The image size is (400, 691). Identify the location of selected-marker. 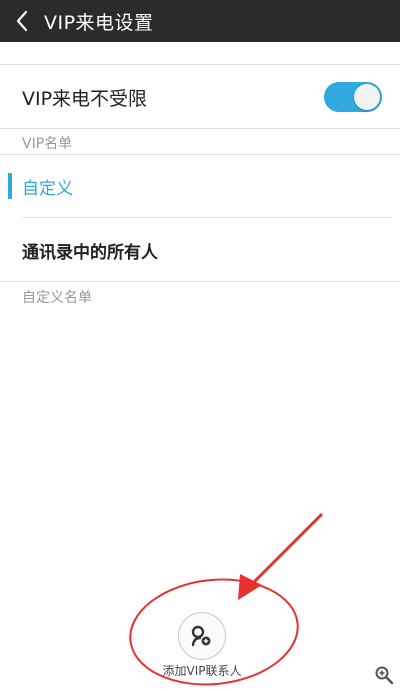
(10, 186).